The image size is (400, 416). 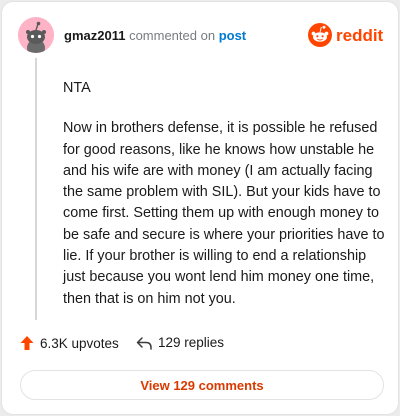 I want to click on upvote-button: 6.3K upvotes, so click(x=69, y=343).